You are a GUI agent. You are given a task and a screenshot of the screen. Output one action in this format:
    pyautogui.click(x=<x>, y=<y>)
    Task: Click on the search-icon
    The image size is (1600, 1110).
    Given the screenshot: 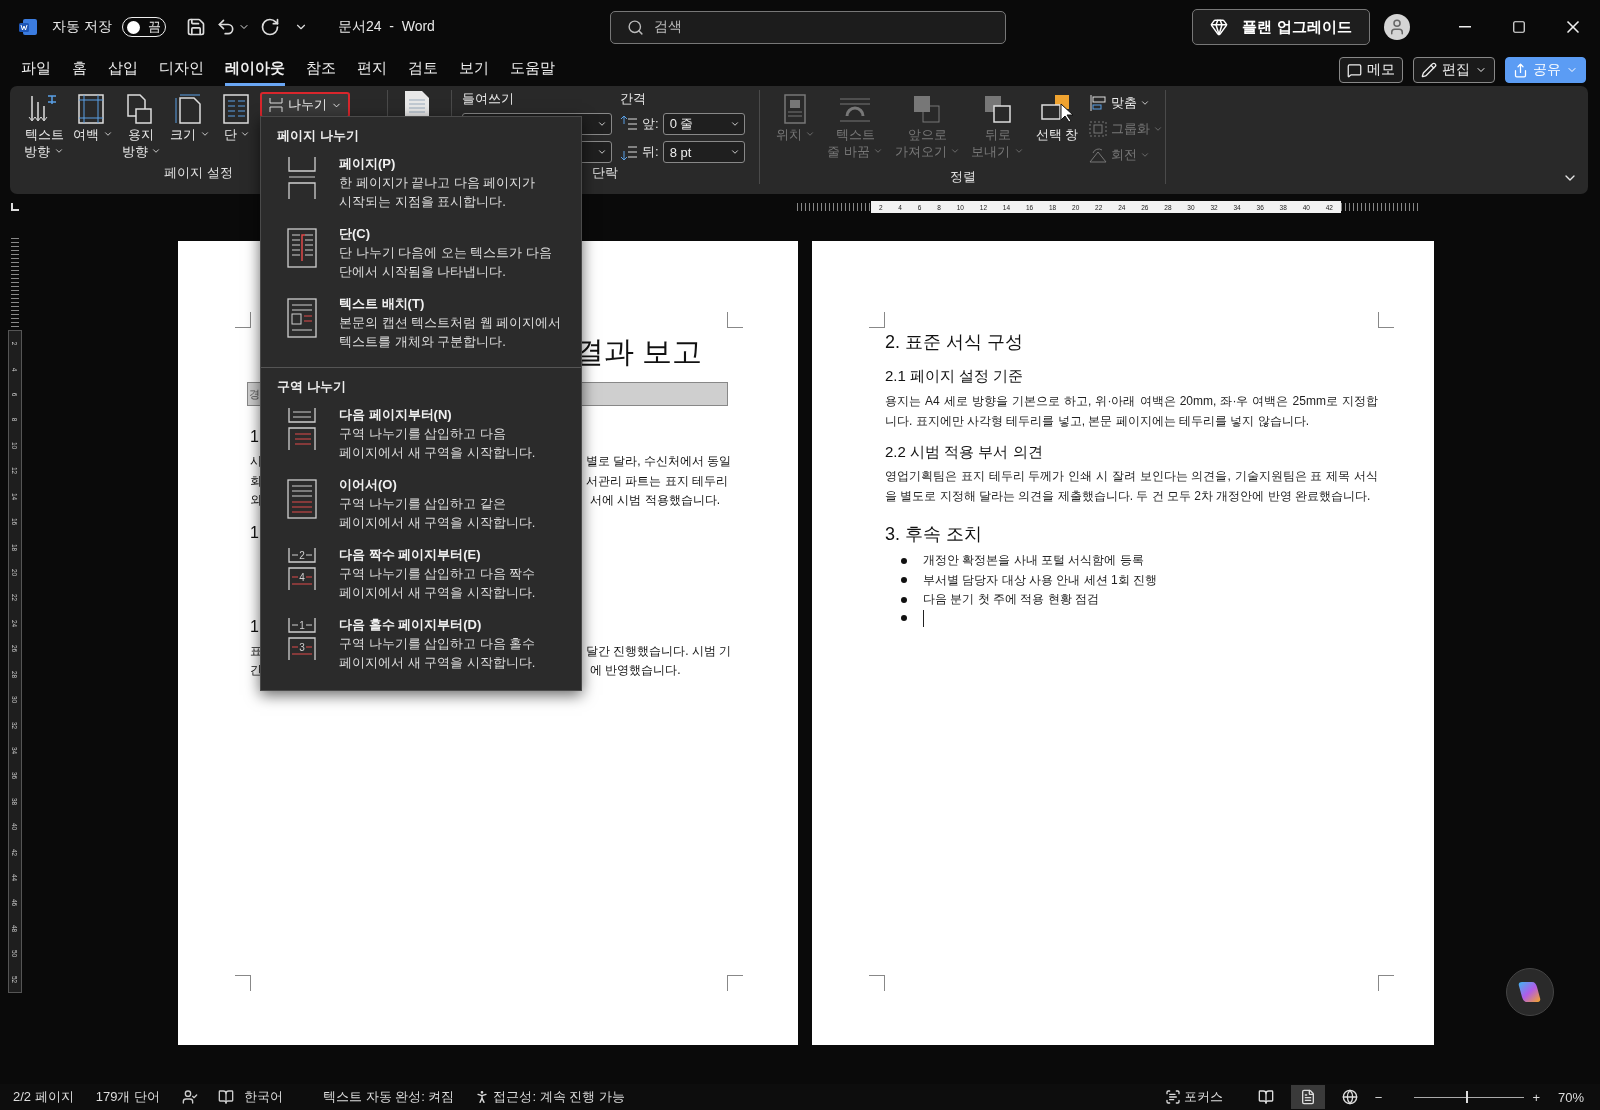 What is the action you would take?
    pyautogui.click(x=635, y=27)
    